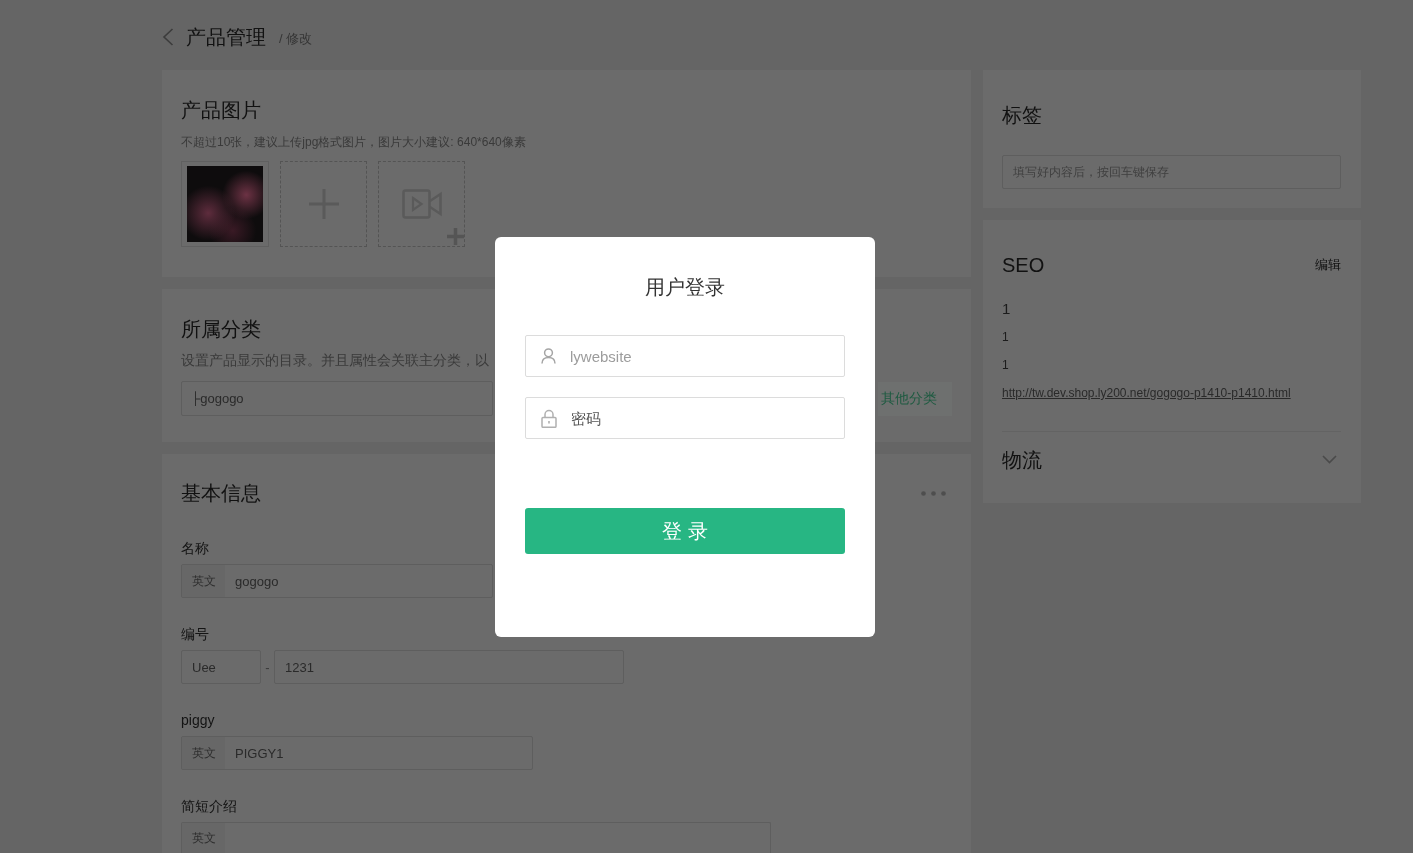 The image size is (1413, 853). I want to click on add-category-button: 其他分类, so click(915, 398).